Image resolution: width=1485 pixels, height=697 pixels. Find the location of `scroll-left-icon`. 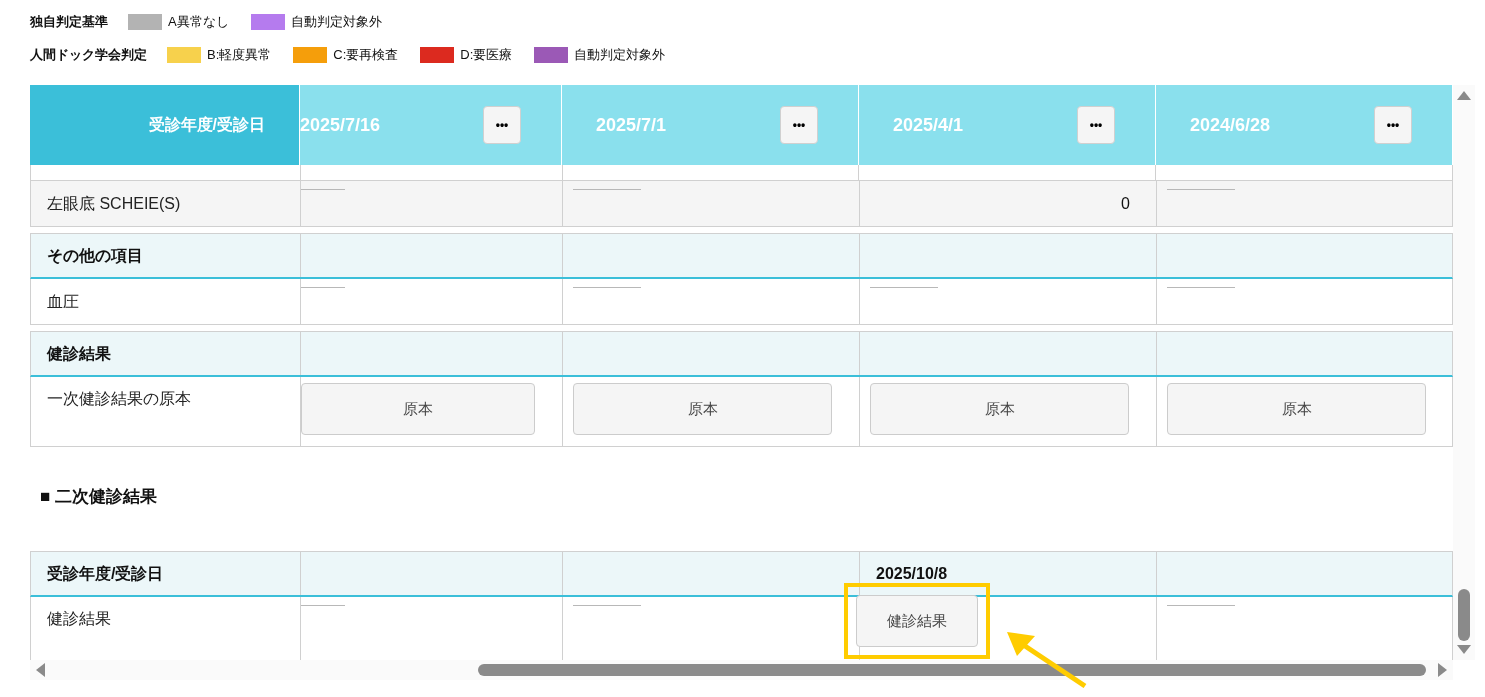

scroll-left-icon is located at coordinates (40, 670).